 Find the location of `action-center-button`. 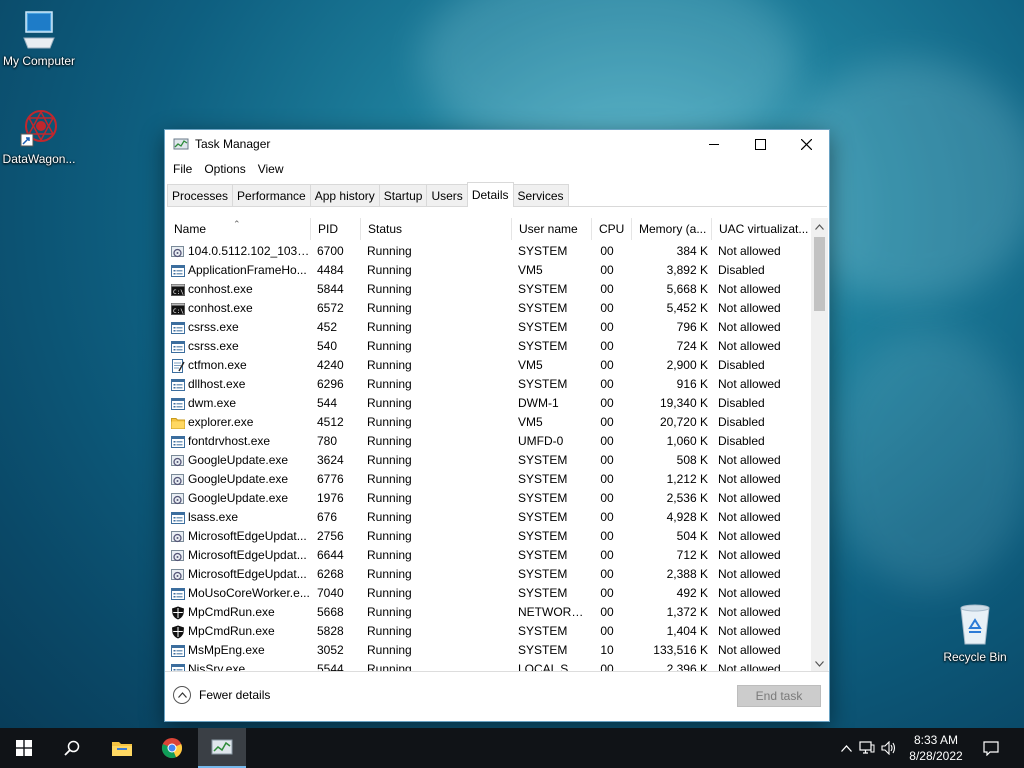

action-center-button is located at coordinates (991, 748).